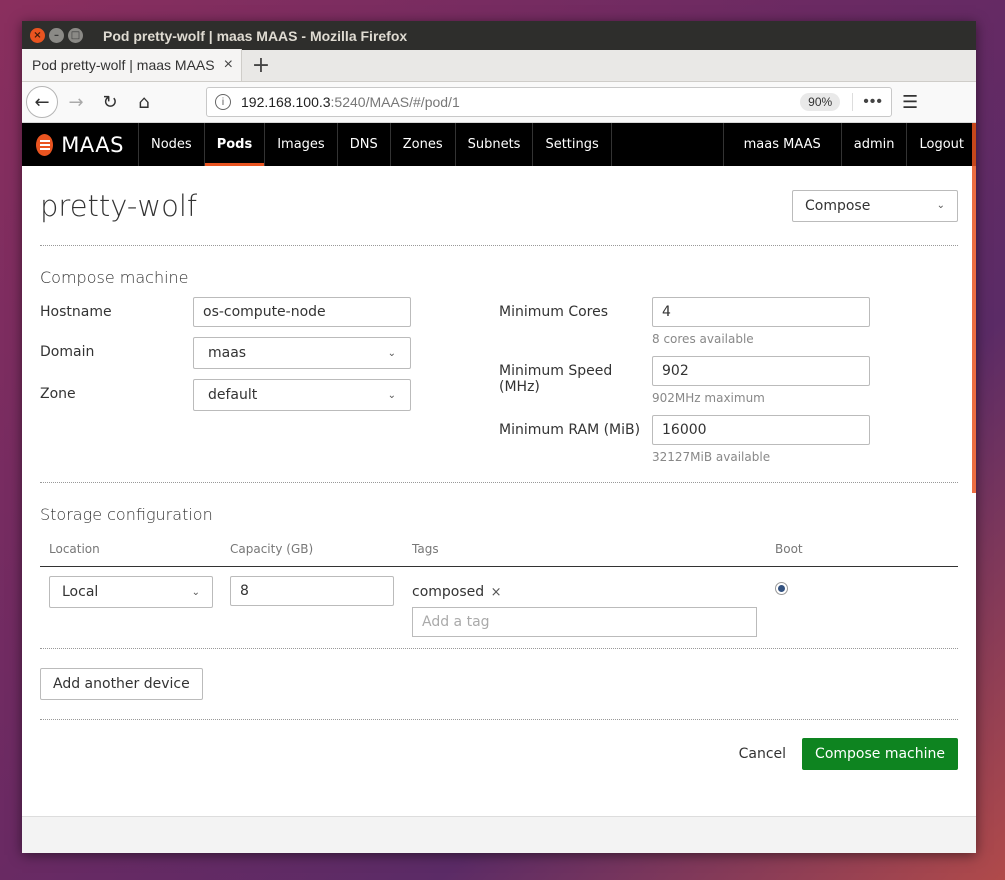  I want to click on zone-select: default ⌄, so click(302, 395).